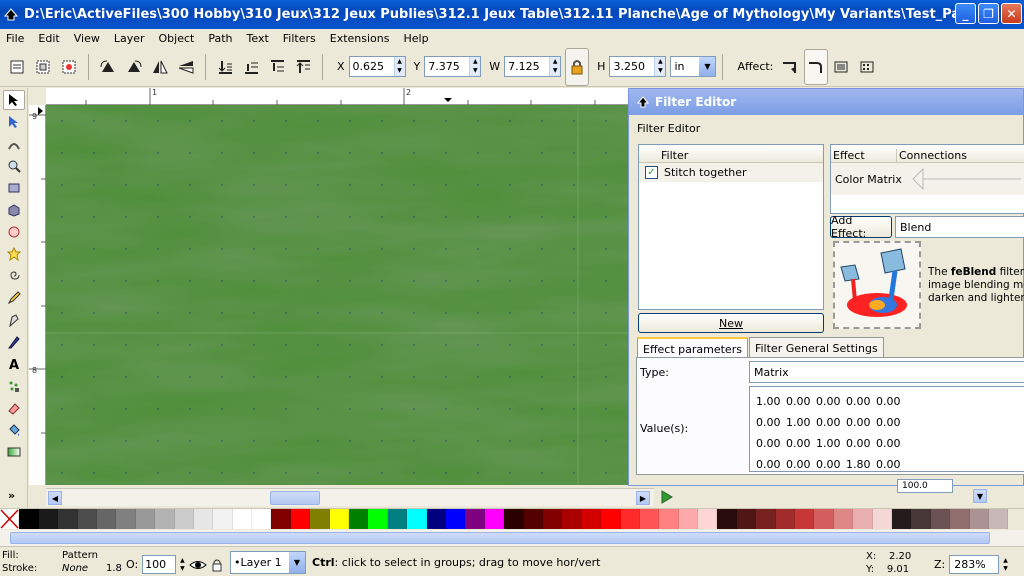  I want to click on rectangle-tool-icon, so click(14, 188).